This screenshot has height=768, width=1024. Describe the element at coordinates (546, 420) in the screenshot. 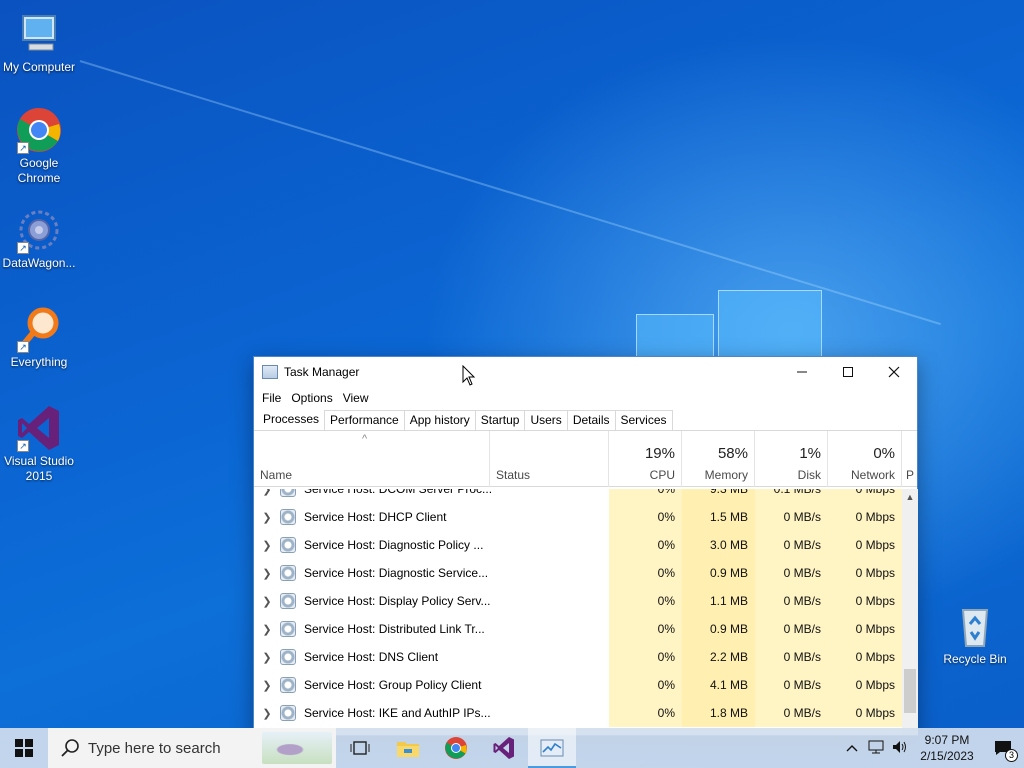

I see `tab-users: Users` at that location.